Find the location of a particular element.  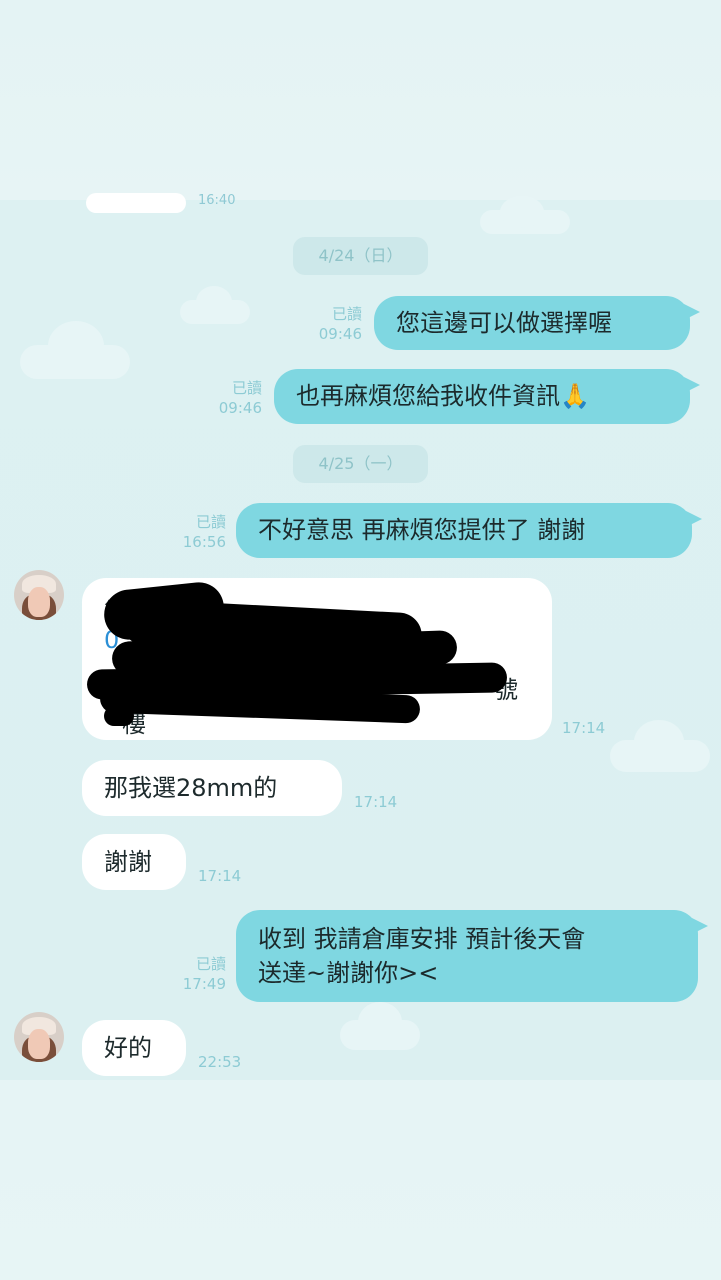

partial-message-bubble is located at coordinates (136, 203).